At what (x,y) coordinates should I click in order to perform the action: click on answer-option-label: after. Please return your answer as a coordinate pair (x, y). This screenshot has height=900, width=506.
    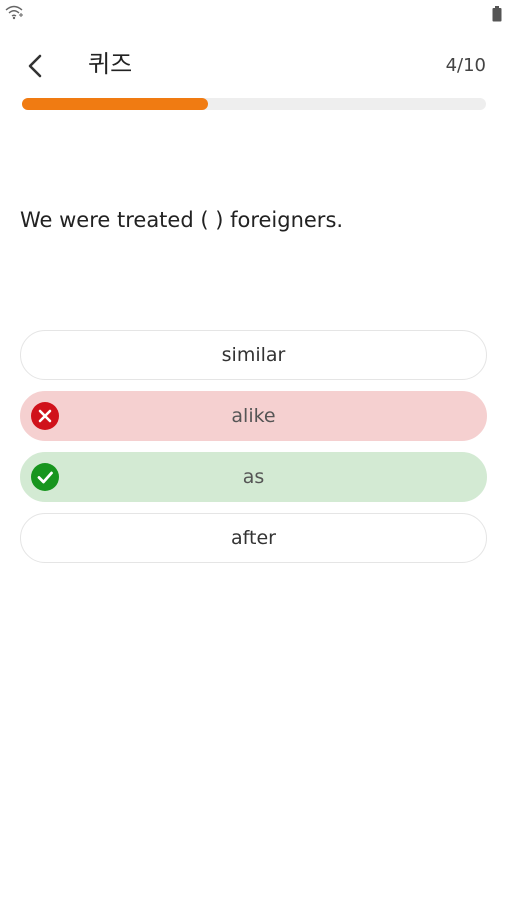
    Looking at the image, I should click on (253, 538).